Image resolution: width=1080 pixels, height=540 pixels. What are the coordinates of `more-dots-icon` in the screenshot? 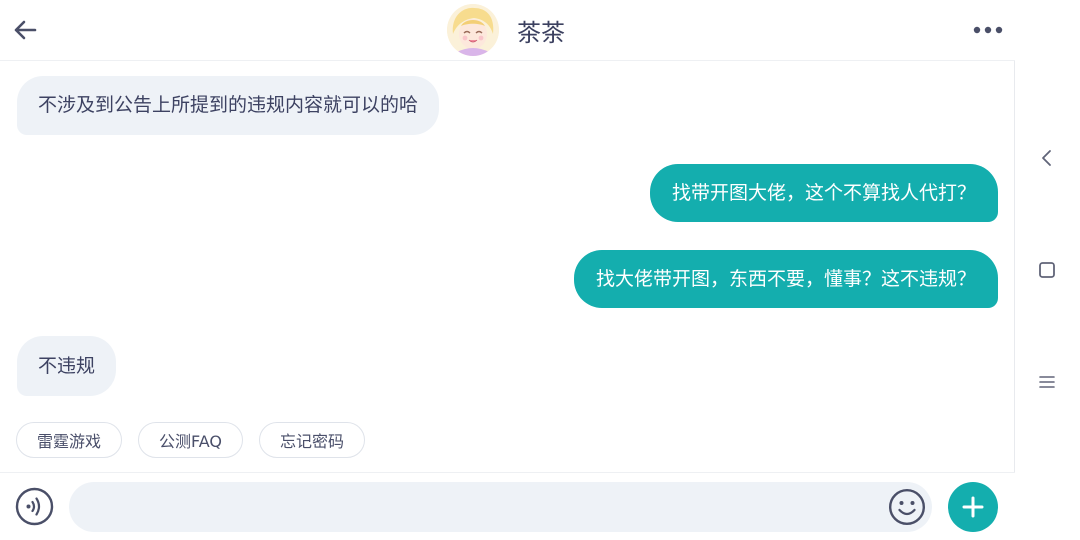 It's located at (988, 30).